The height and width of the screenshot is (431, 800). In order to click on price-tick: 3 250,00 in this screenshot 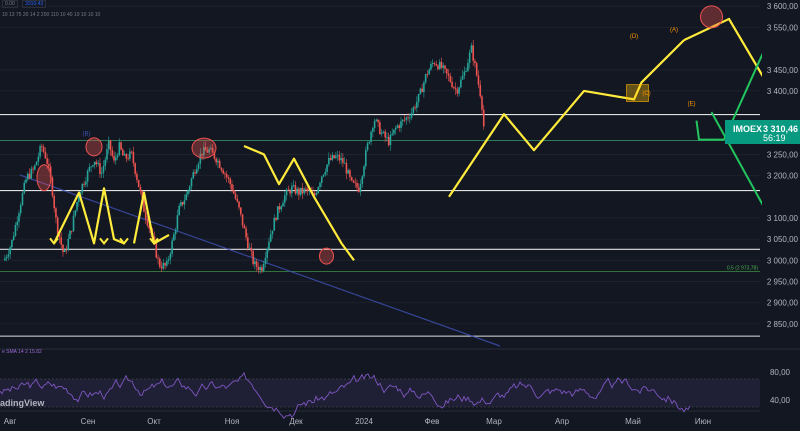, I will do `click(783, 154)`.